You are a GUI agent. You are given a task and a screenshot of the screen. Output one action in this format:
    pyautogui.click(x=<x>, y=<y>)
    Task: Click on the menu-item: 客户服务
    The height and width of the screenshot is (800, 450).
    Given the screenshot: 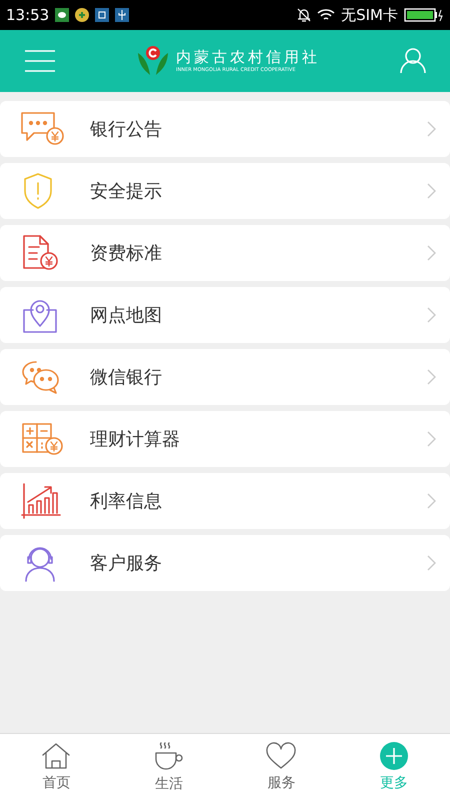 What is the action you would take?
    pyautogui.click(x=225, y=563)
    